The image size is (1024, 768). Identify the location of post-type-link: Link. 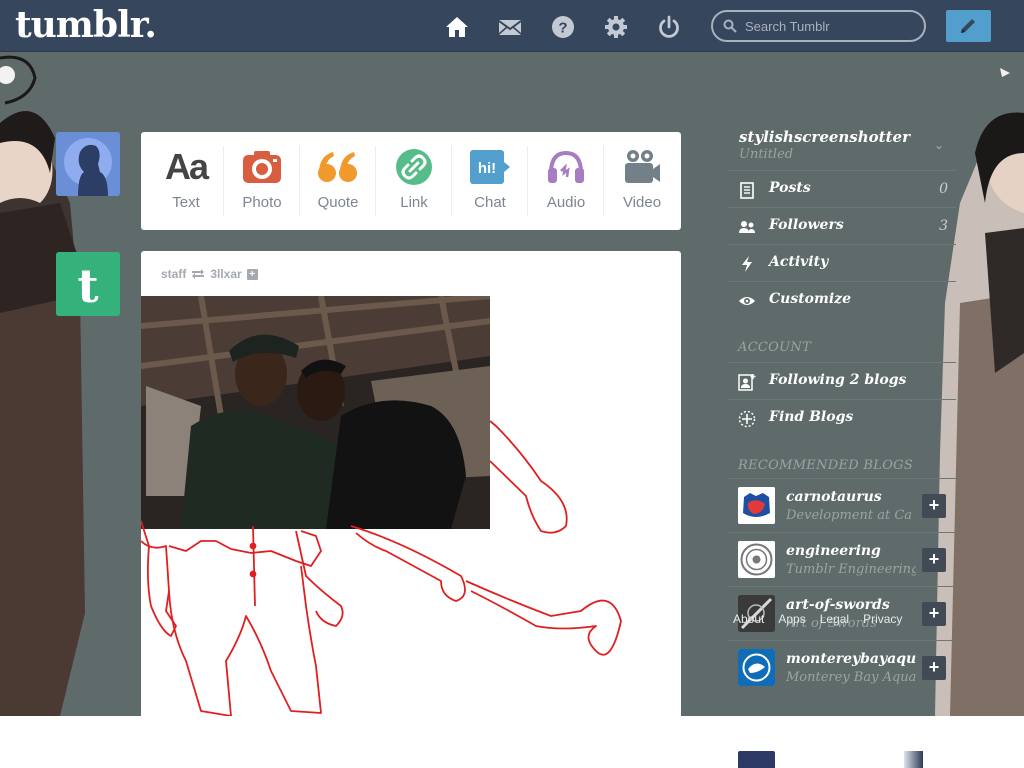
(414, 182).